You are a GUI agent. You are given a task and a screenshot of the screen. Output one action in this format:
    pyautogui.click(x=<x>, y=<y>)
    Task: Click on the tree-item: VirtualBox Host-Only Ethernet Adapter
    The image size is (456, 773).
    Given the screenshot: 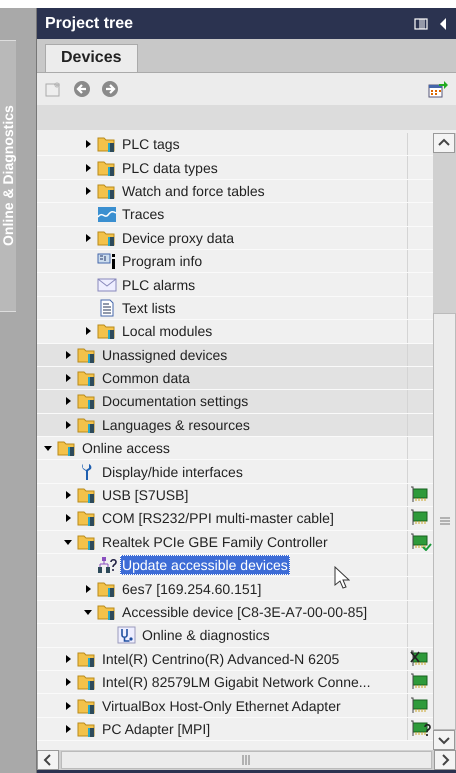 What is the action you would take?
    pyautogui.click(x=221, y=706)
    